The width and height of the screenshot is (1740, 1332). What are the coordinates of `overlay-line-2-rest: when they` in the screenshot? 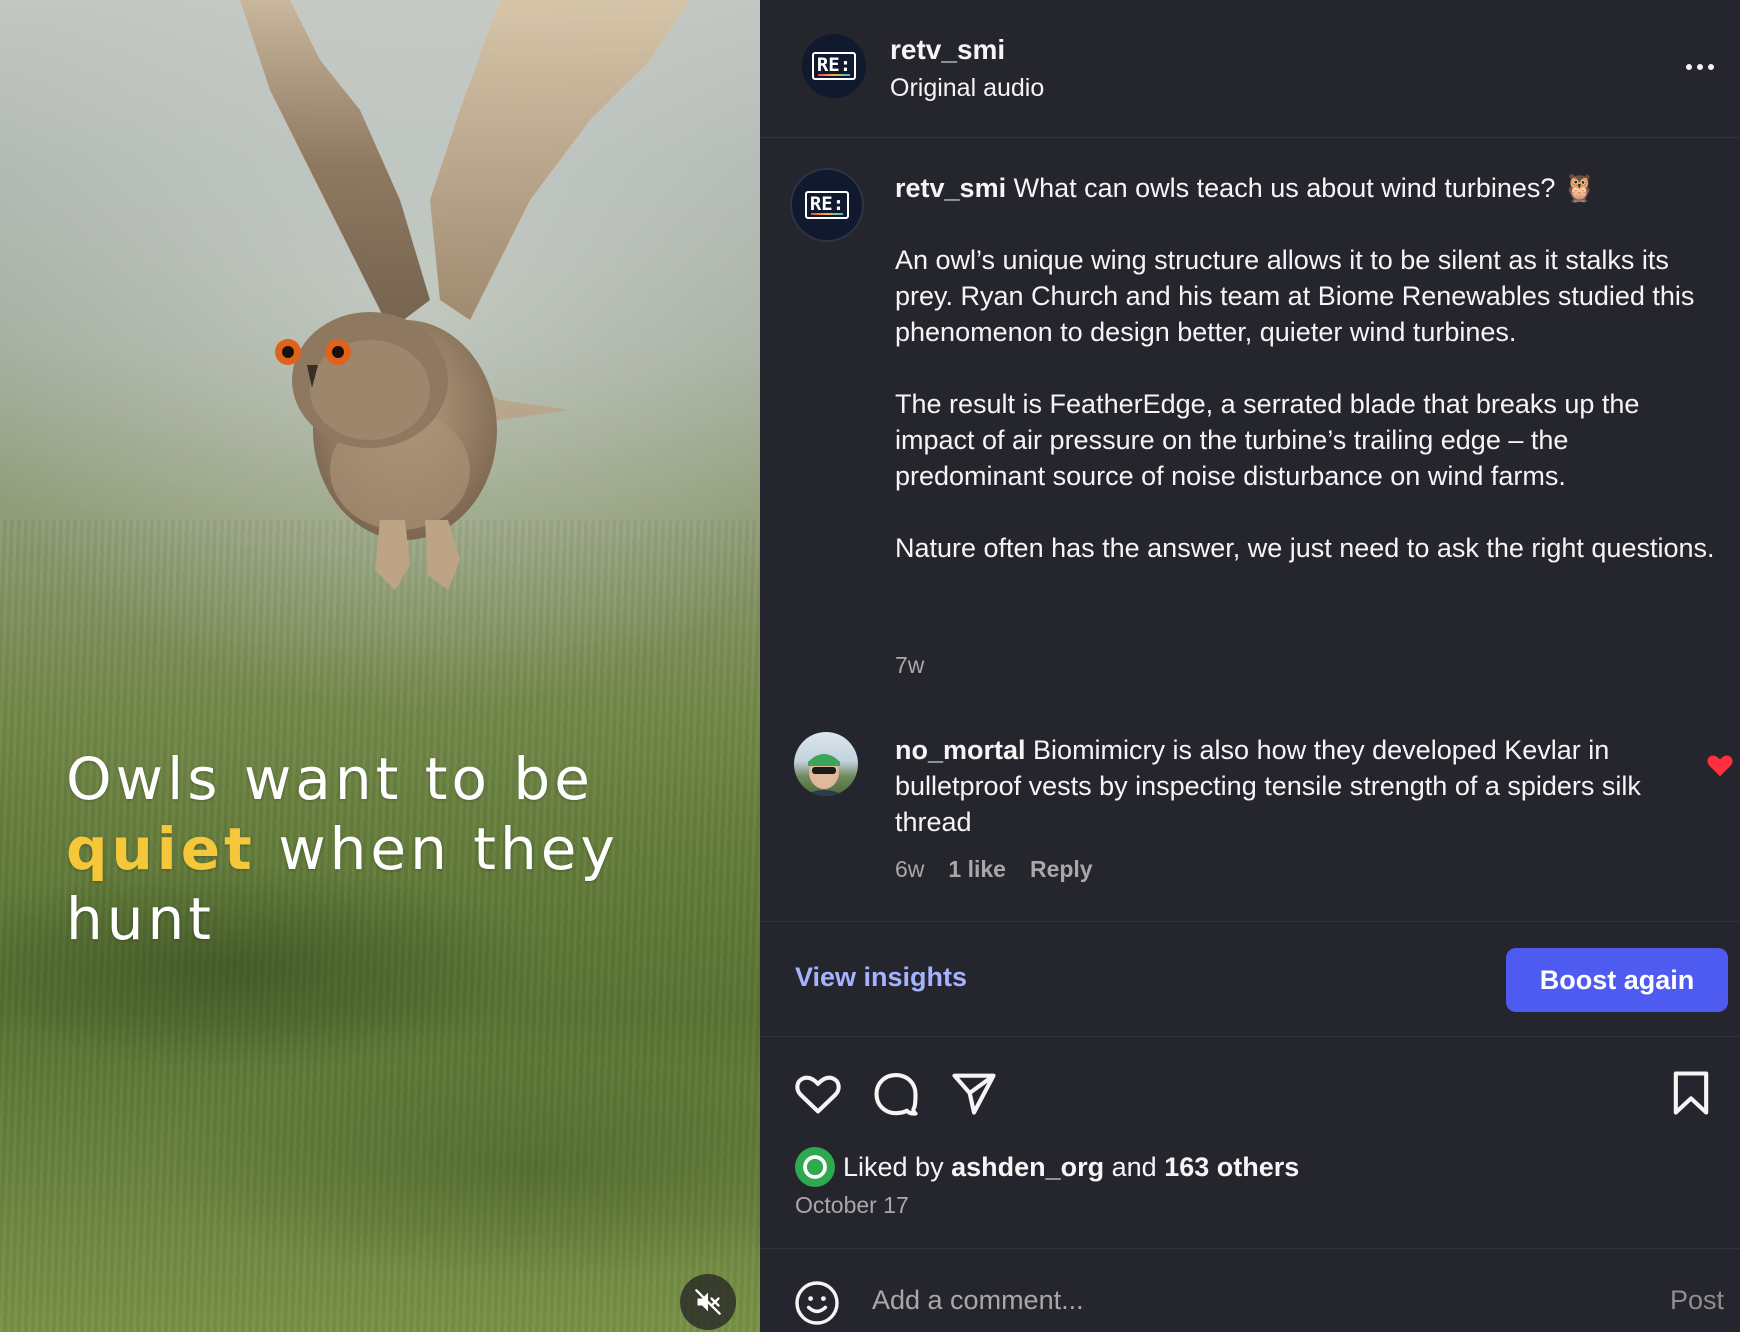 It's located at (437, 849).